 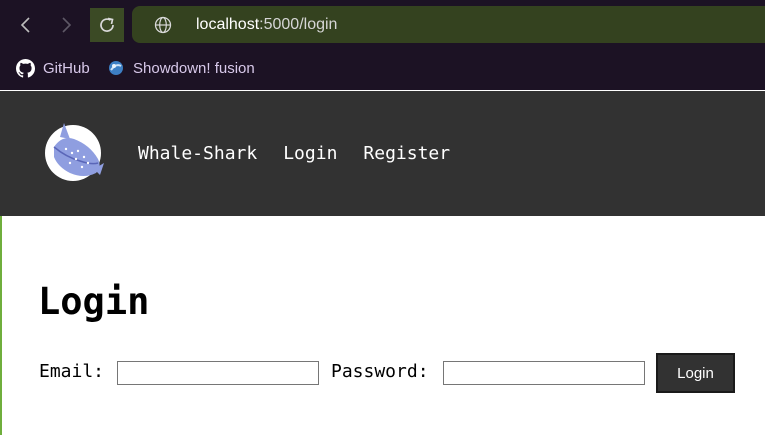 What do you see at coordinates (66, 68) in the screenshot?
I see `bookmark-label: GitHub` at bounding box center [66, 68].